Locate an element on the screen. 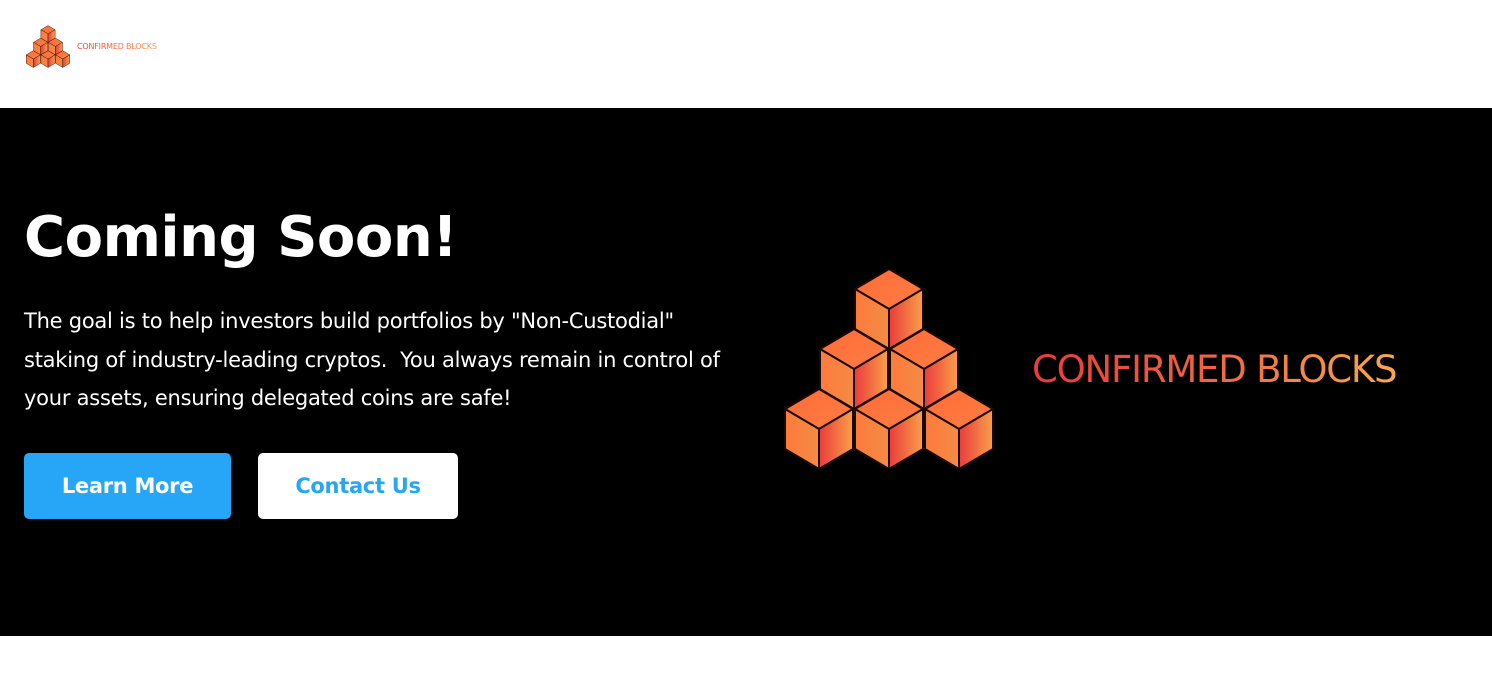 The width and height of the screenshot is (1492, 684). header-logo-link: CONFIRMED BLOCKS is located at coordinates (91, 46).